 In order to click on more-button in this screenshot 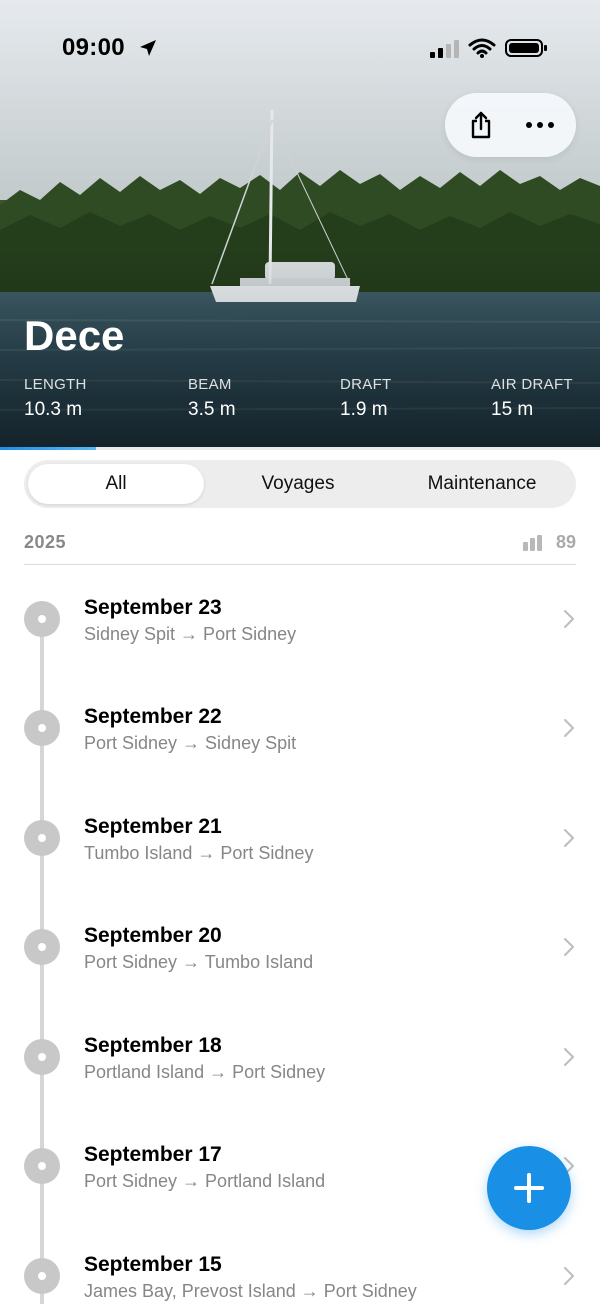, I will do `click(540, 125)`.